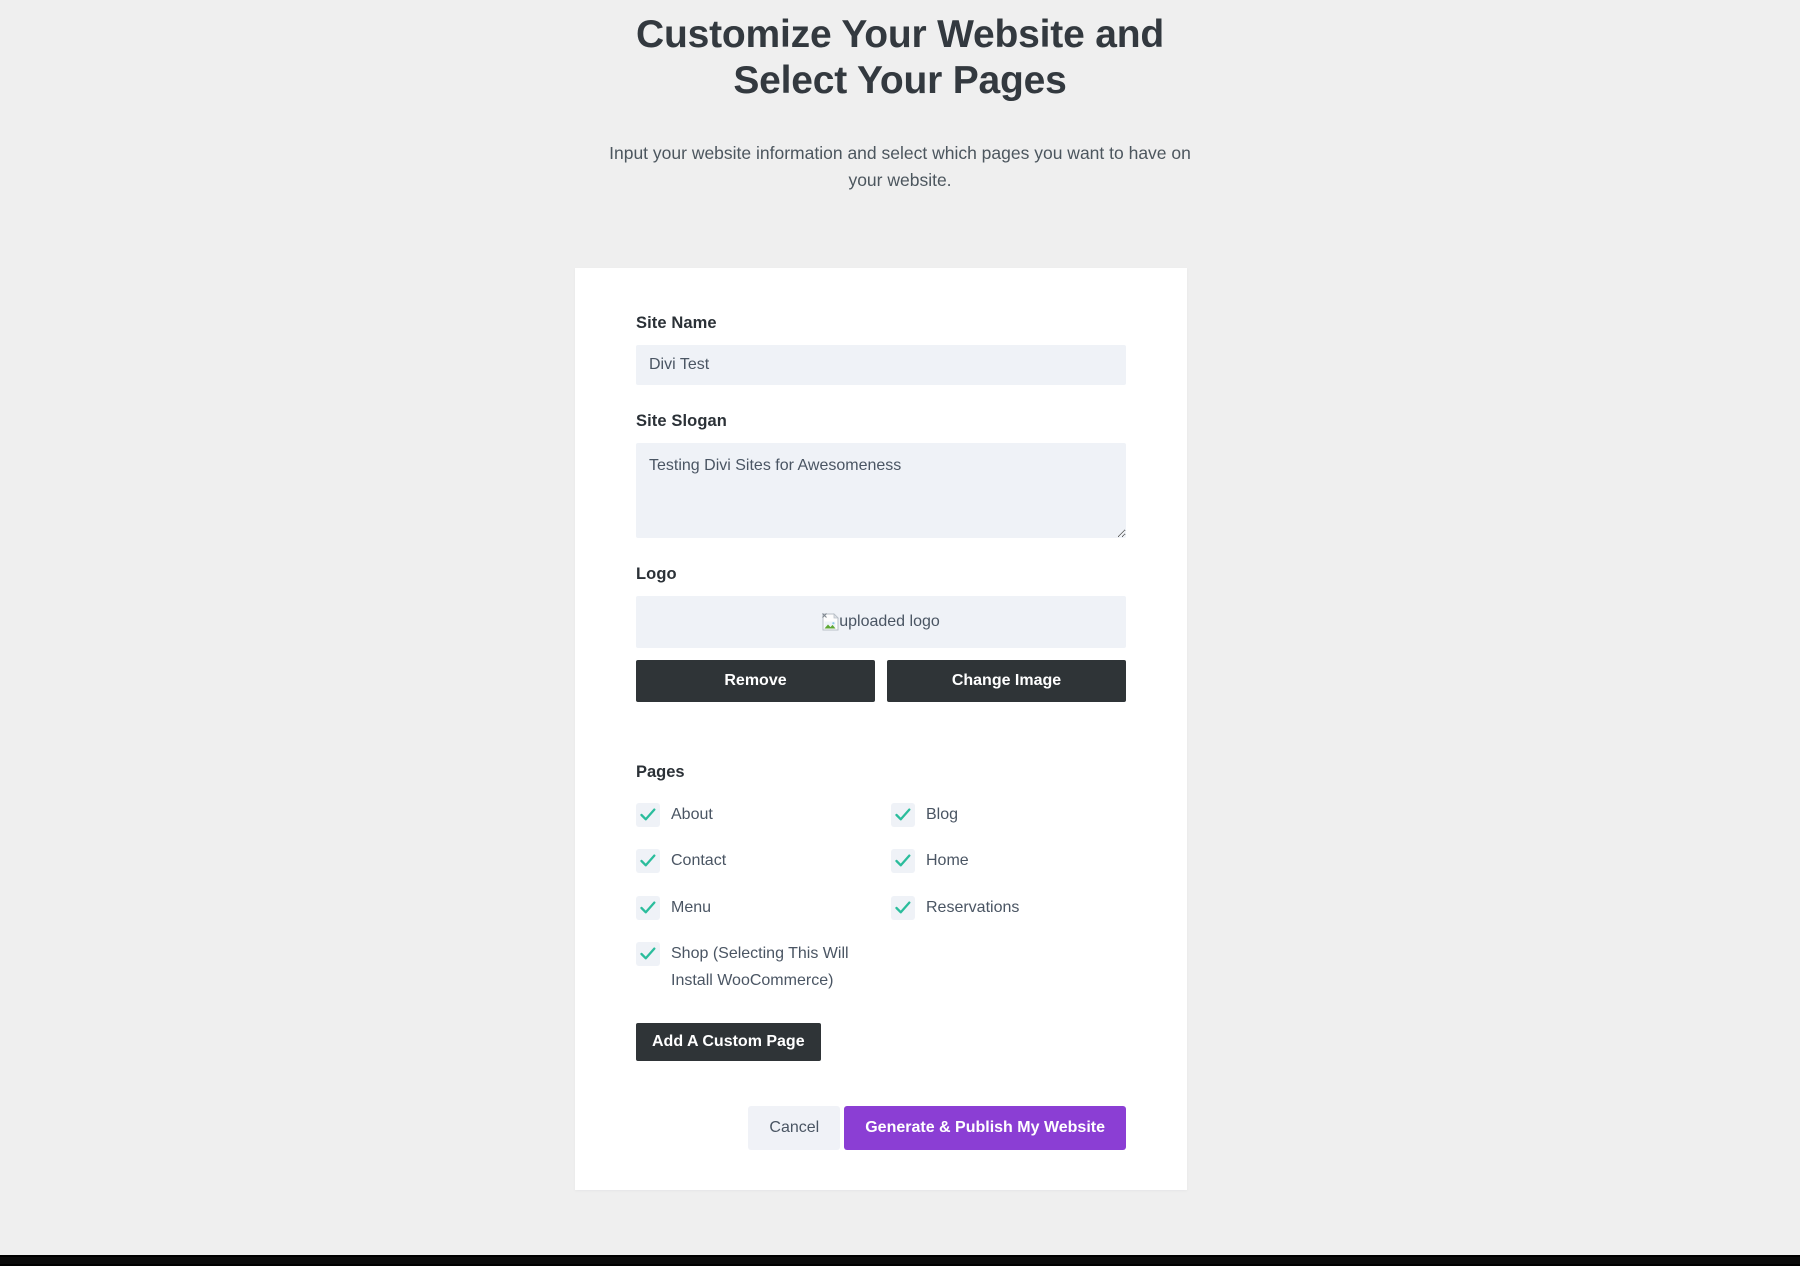  I want to click on generate-publish-button: Generate & Publish My Website, so click(985, 1127).